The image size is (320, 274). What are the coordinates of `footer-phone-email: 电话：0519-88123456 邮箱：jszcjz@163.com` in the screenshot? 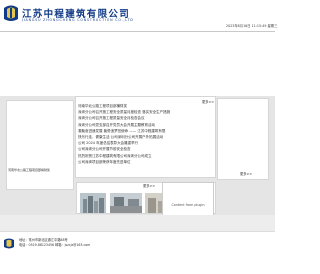 It's located at (55, 245).